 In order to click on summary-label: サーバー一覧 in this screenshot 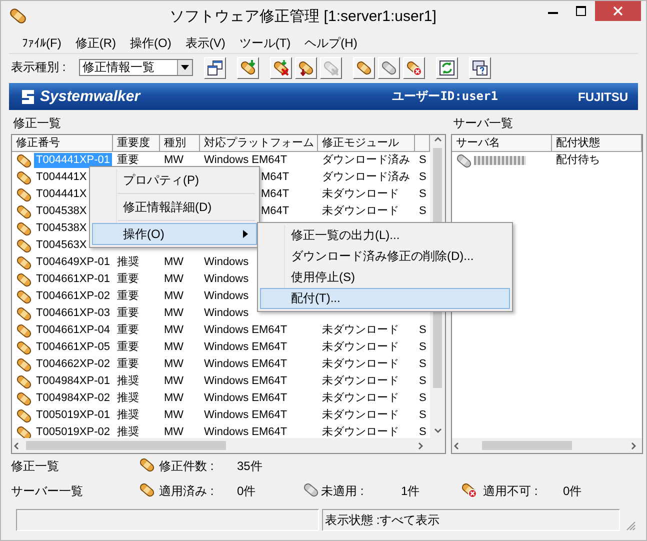, I will do `click(47, 491)`.